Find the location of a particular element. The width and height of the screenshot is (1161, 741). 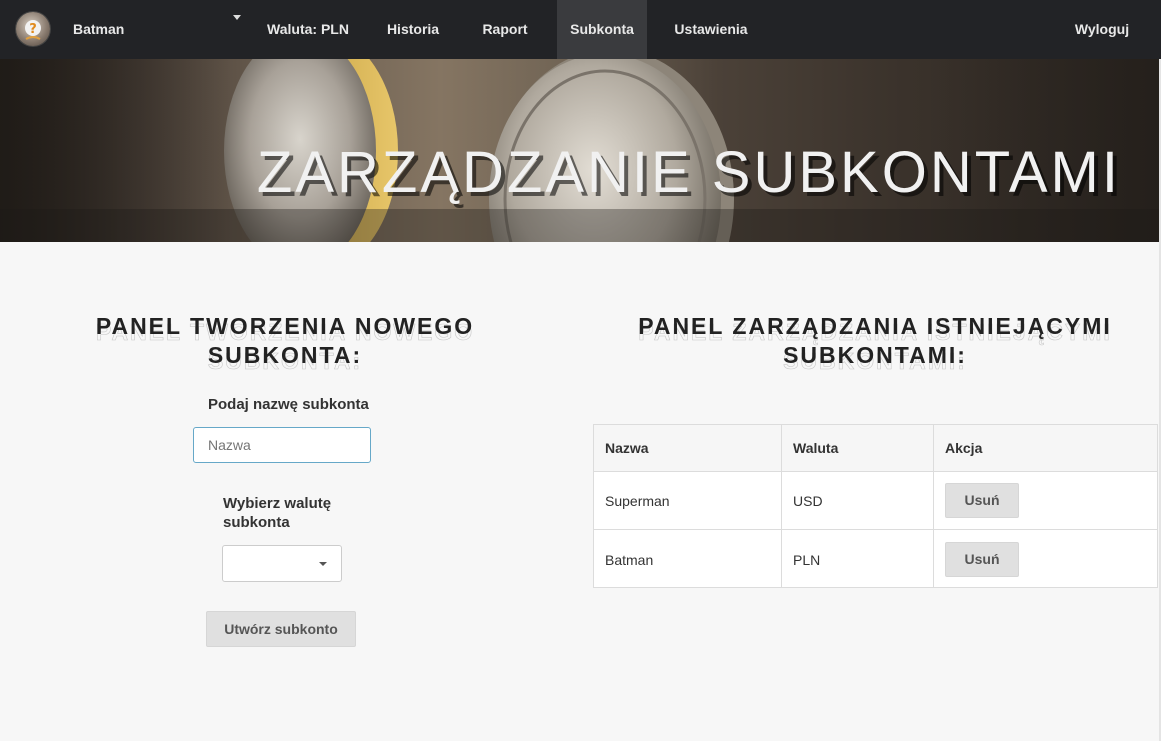

user-avatar: ? is located at coordinates (33, 29).